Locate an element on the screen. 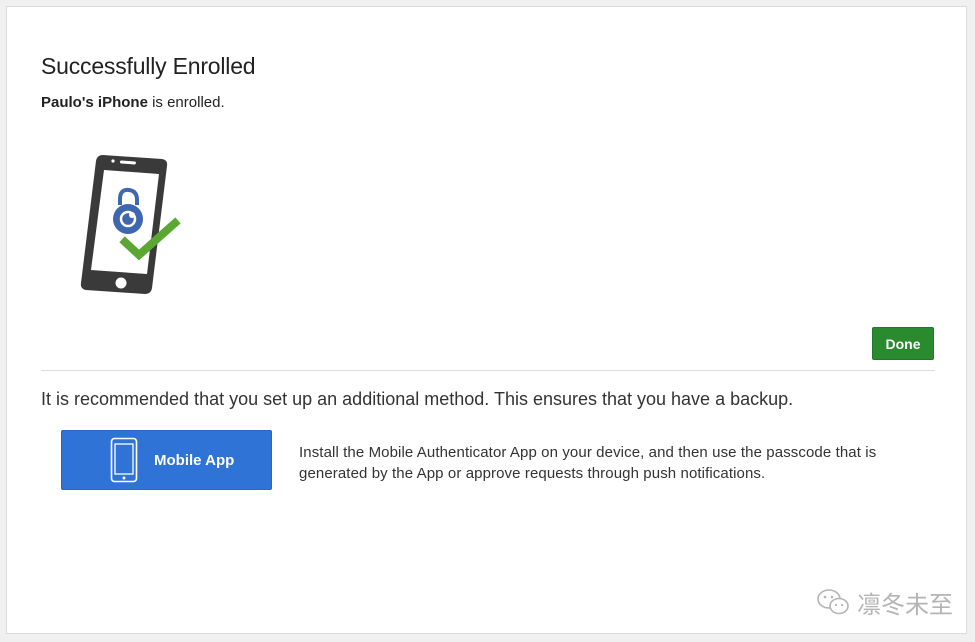 Image resolution: width=975 pixels, height=642 pixels. enrolled-phone-illustration is located at coordinates (130, 224).